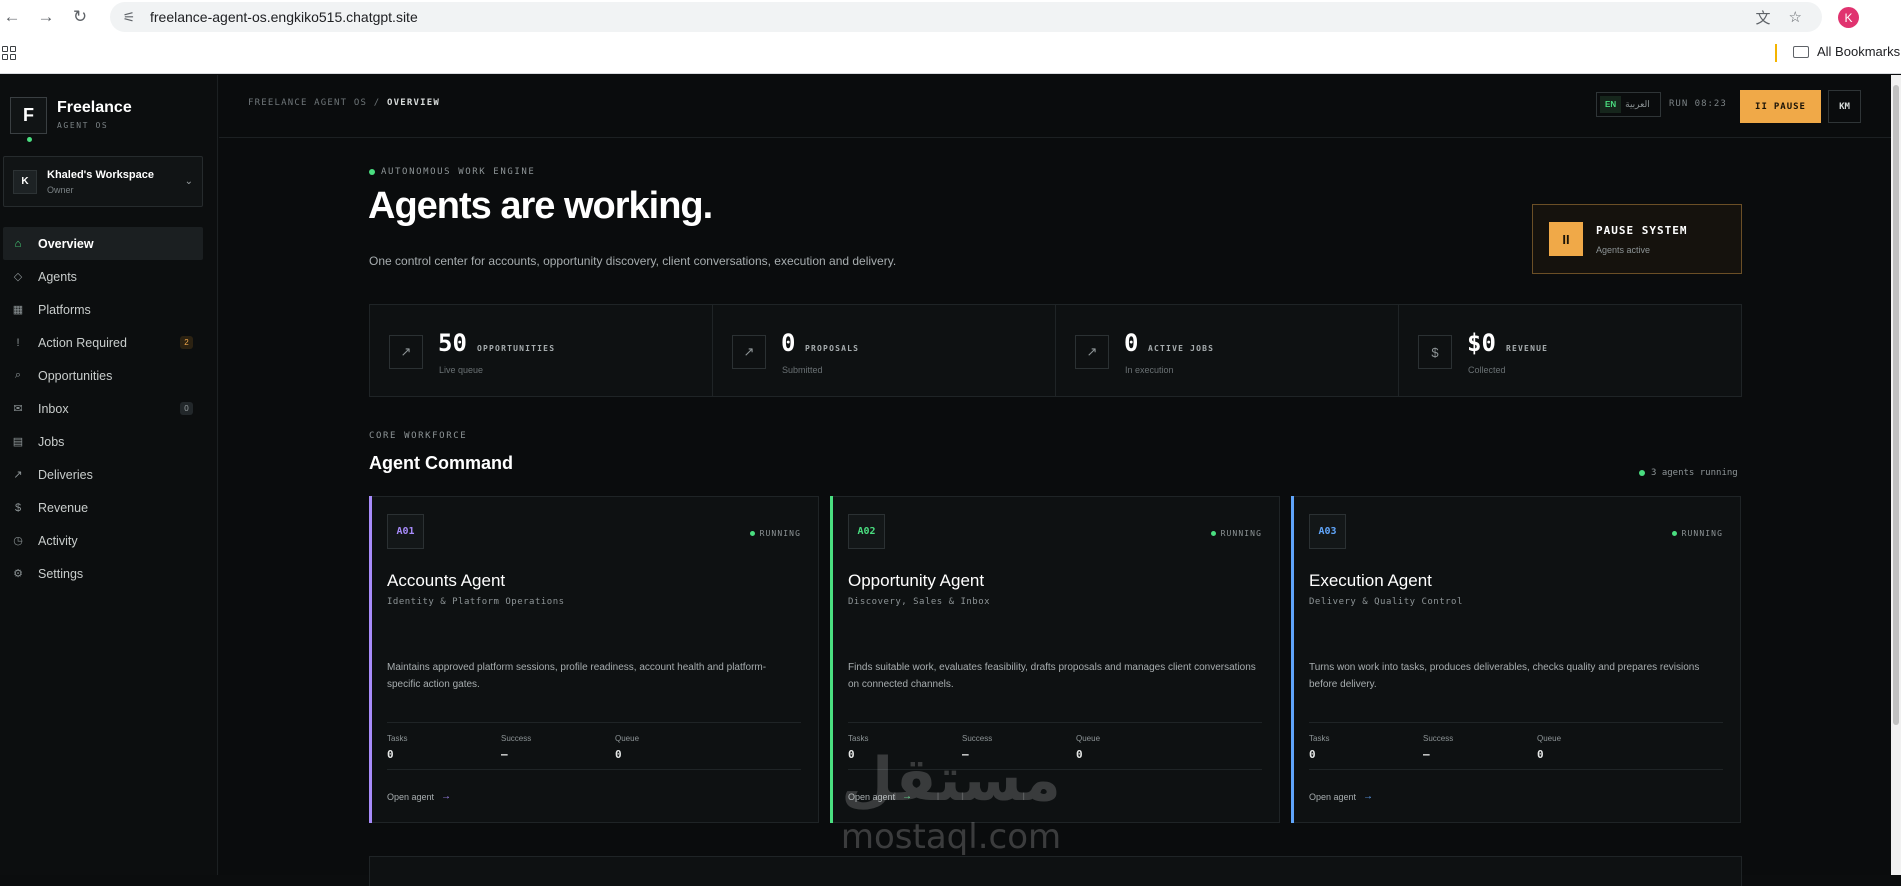 The height and width of the screenshot is (886, 1901). Describe the element at coordinates (18, 475) in the screenshot. I see `send-icon: ↗` at that location.